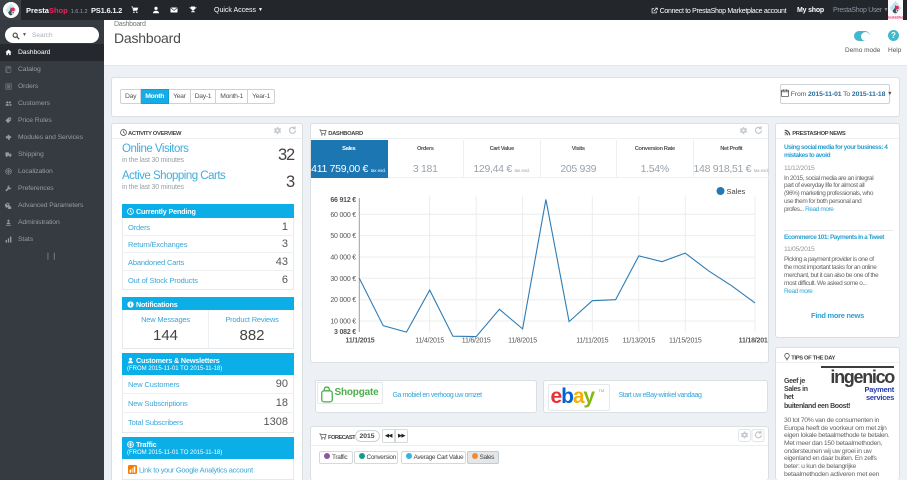  Describe the element at coordinates (343, 300) in the screenshot. I see `svg-text: 20 000 €` at that location.